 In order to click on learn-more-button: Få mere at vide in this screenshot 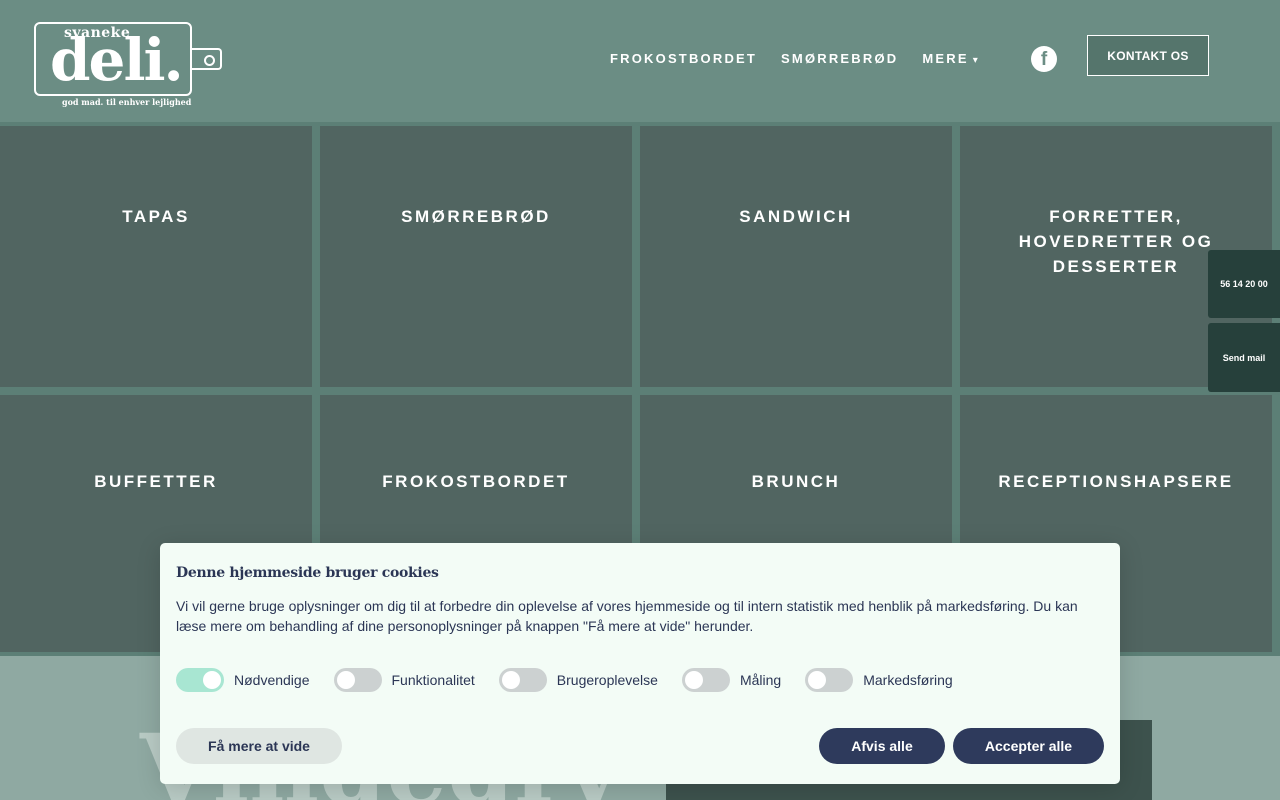, I will do `click(259, 746)`.